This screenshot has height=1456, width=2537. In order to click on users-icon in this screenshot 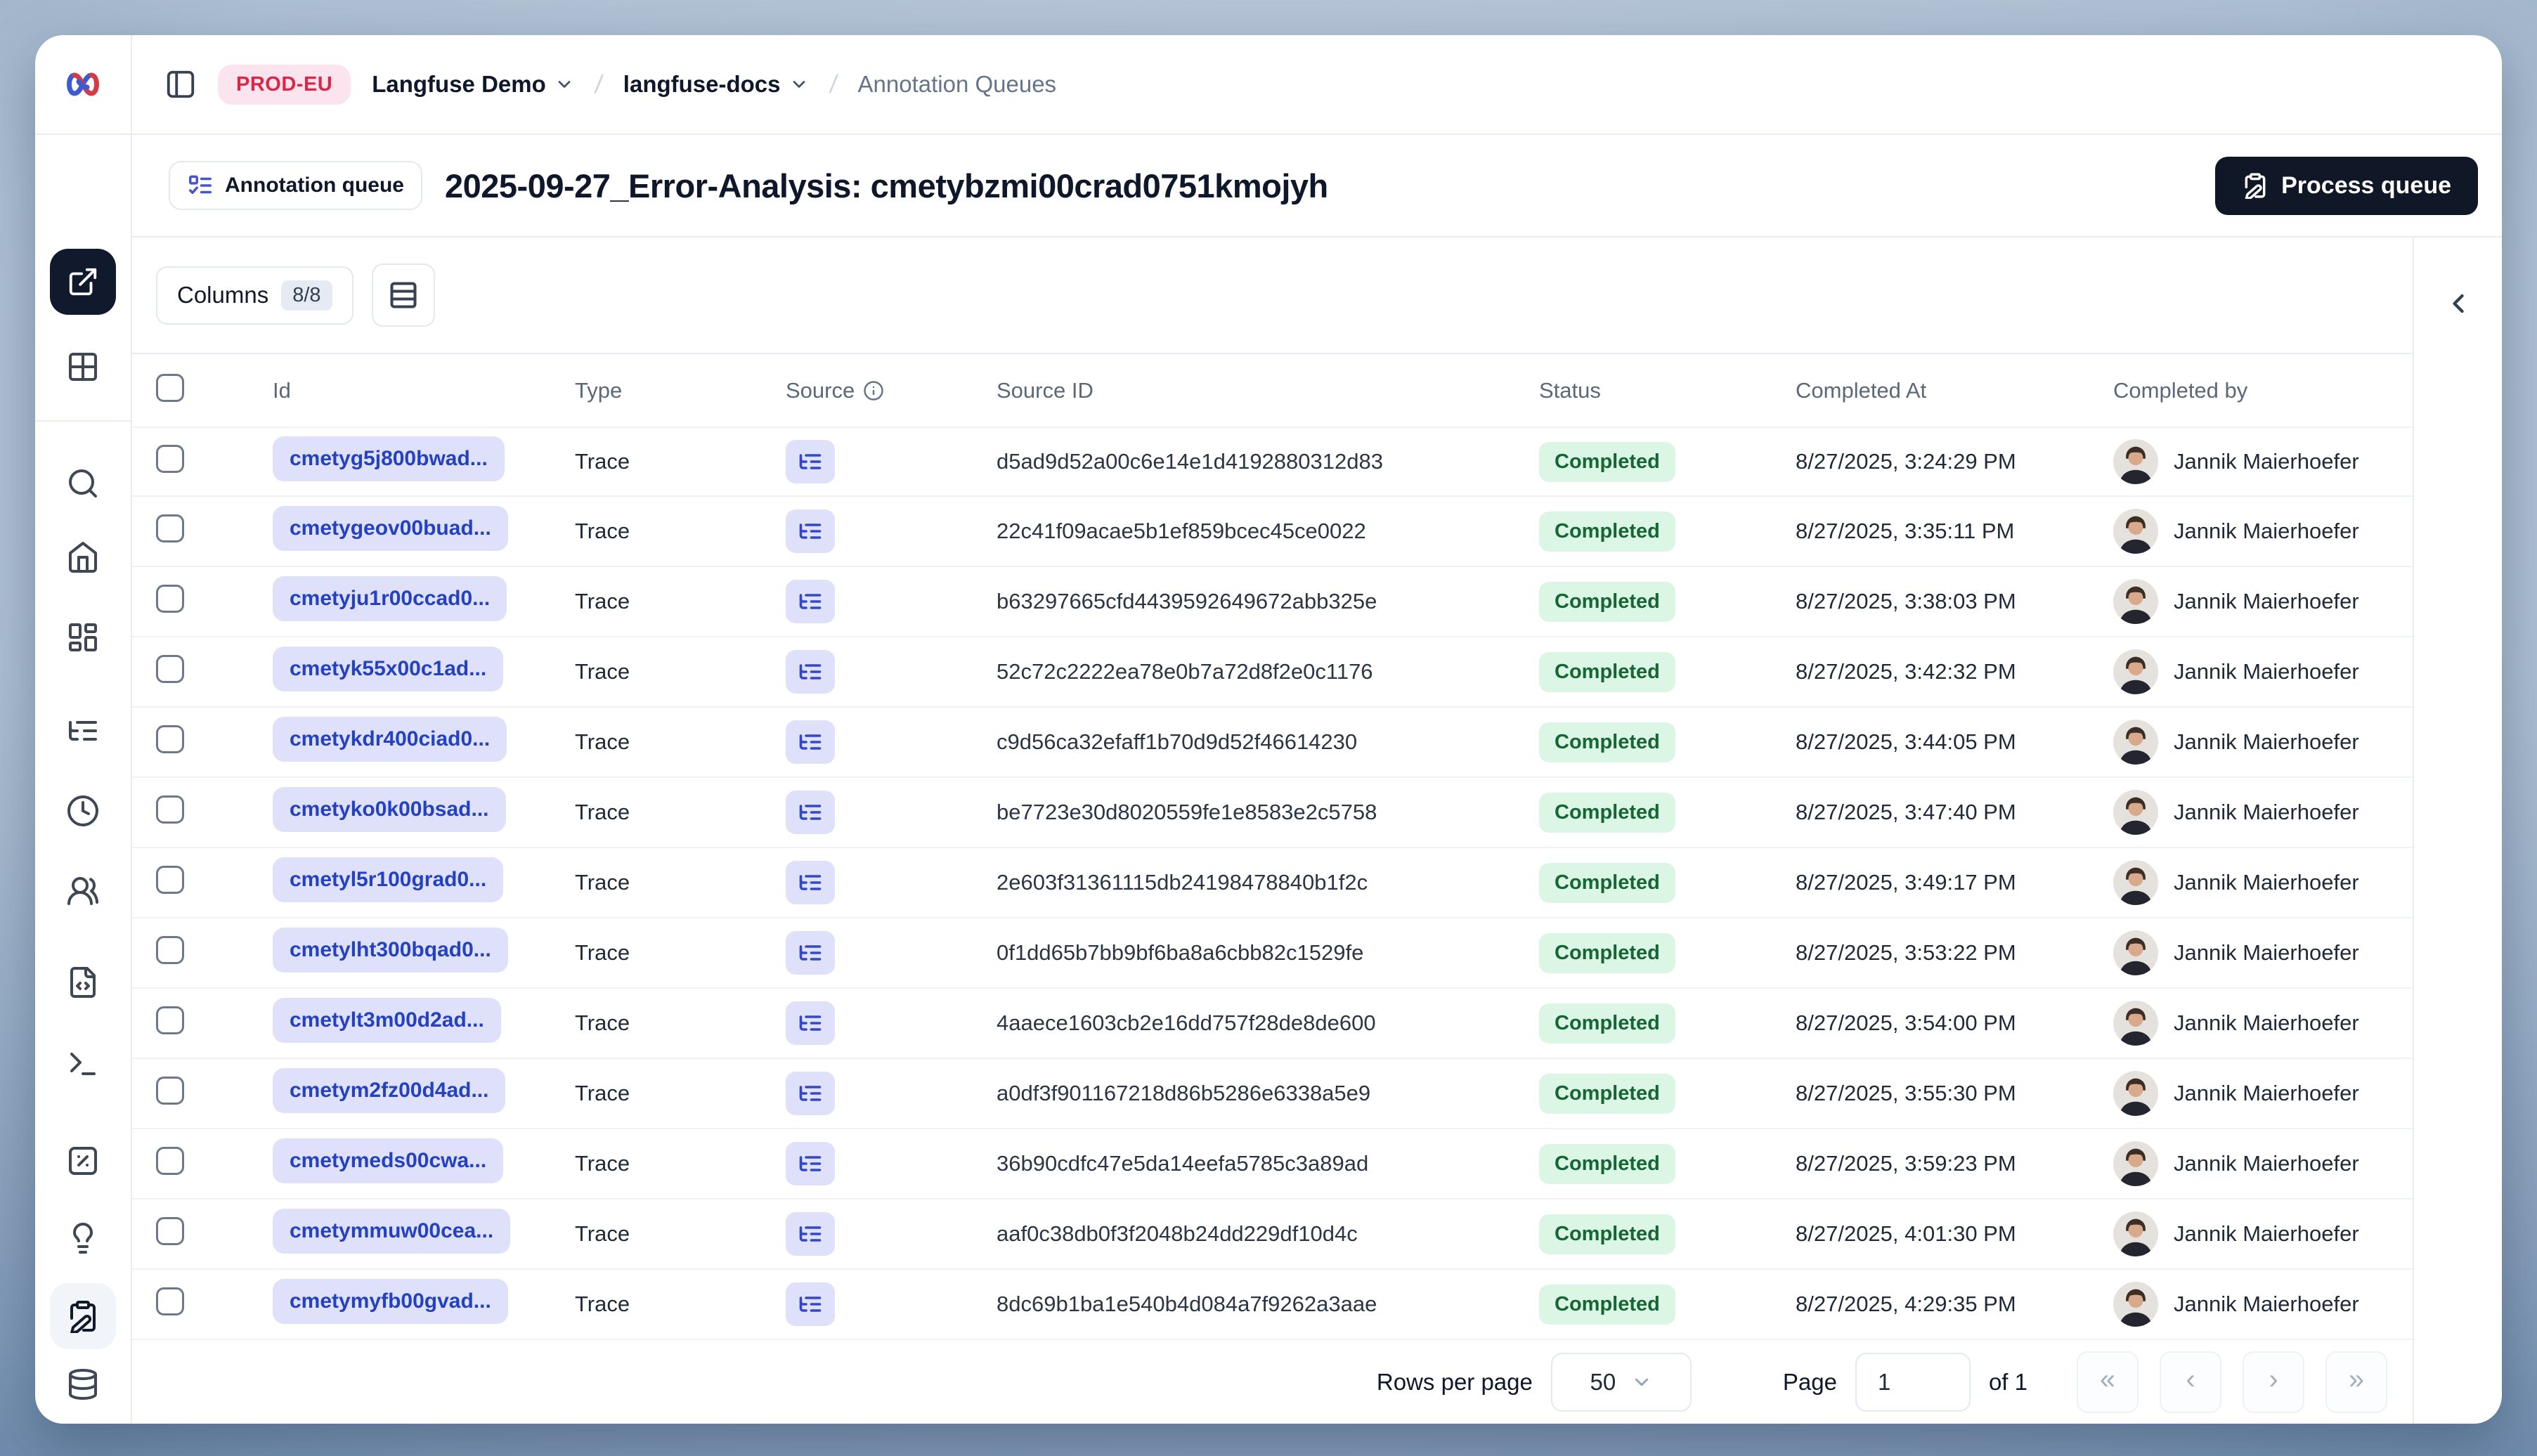, I will do `click(83, 891)`.